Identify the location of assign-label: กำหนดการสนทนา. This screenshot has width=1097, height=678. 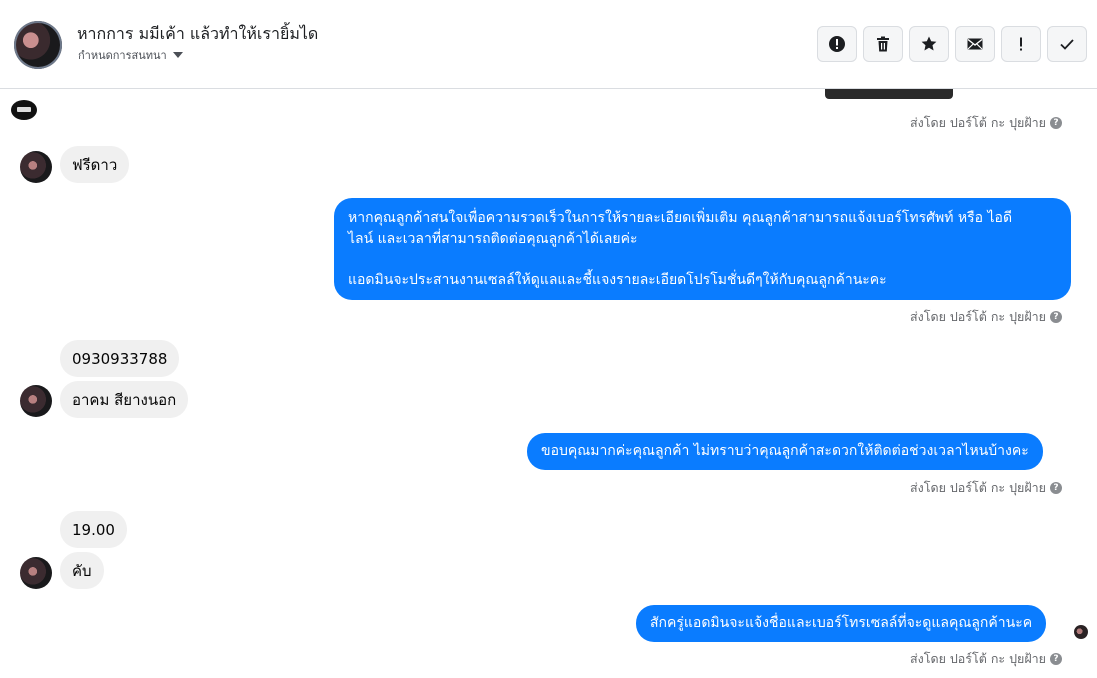
(122, 55).